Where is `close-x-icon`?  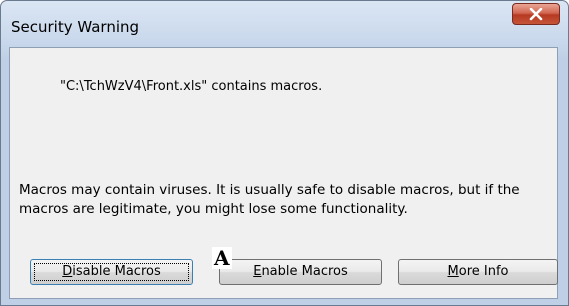
close-x-icon is located at coordinates (536, 14).